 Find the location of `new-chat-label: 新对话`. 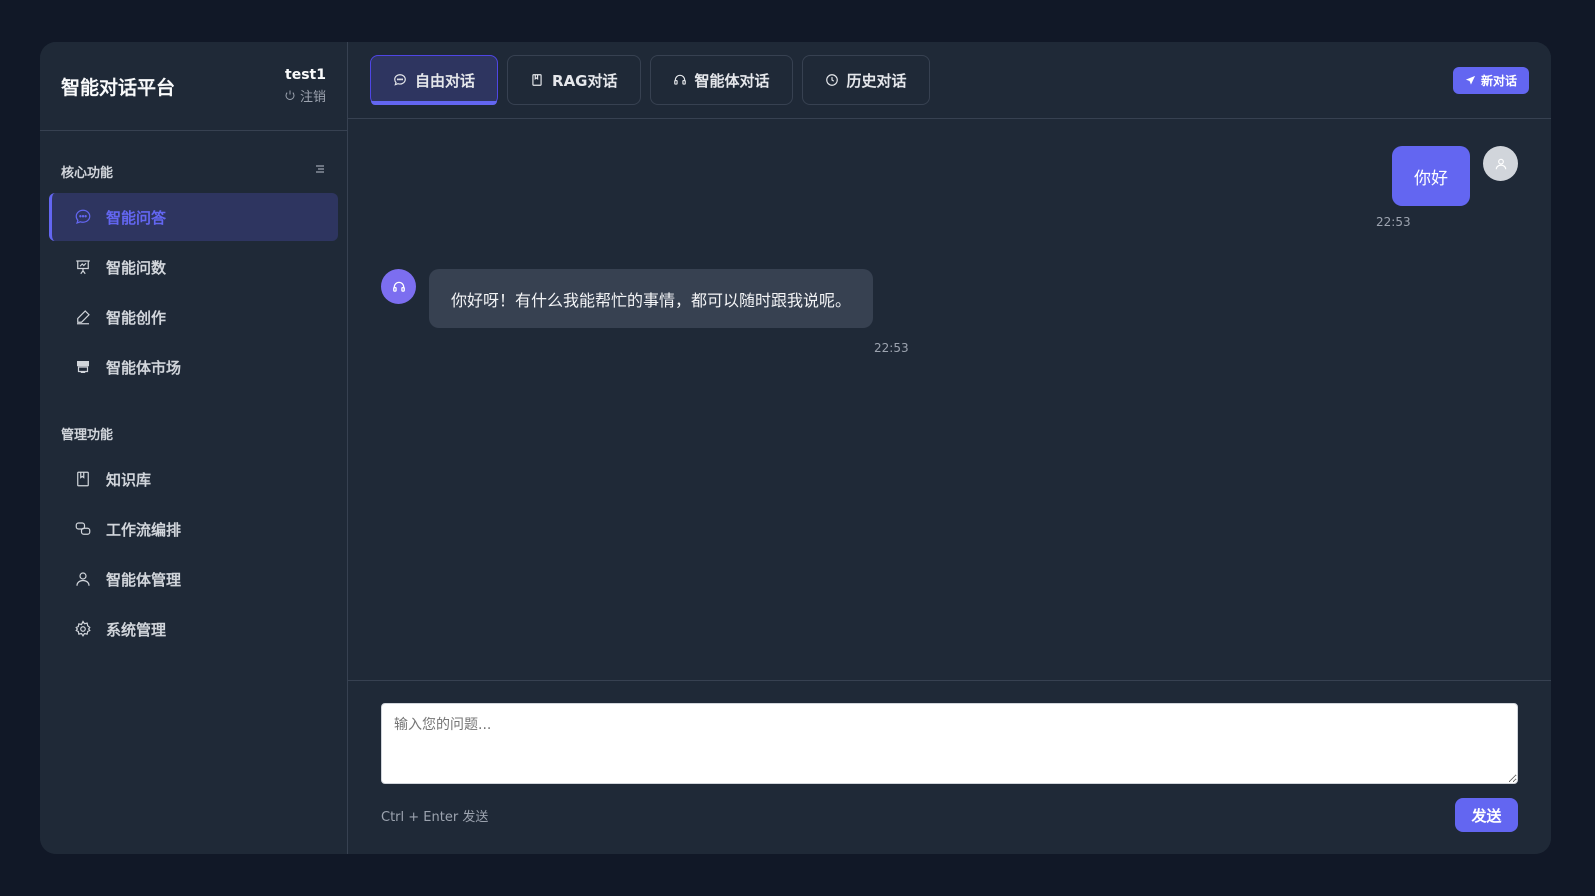

new-chat-label: 新对话 is located at coordinates (1498, 80).